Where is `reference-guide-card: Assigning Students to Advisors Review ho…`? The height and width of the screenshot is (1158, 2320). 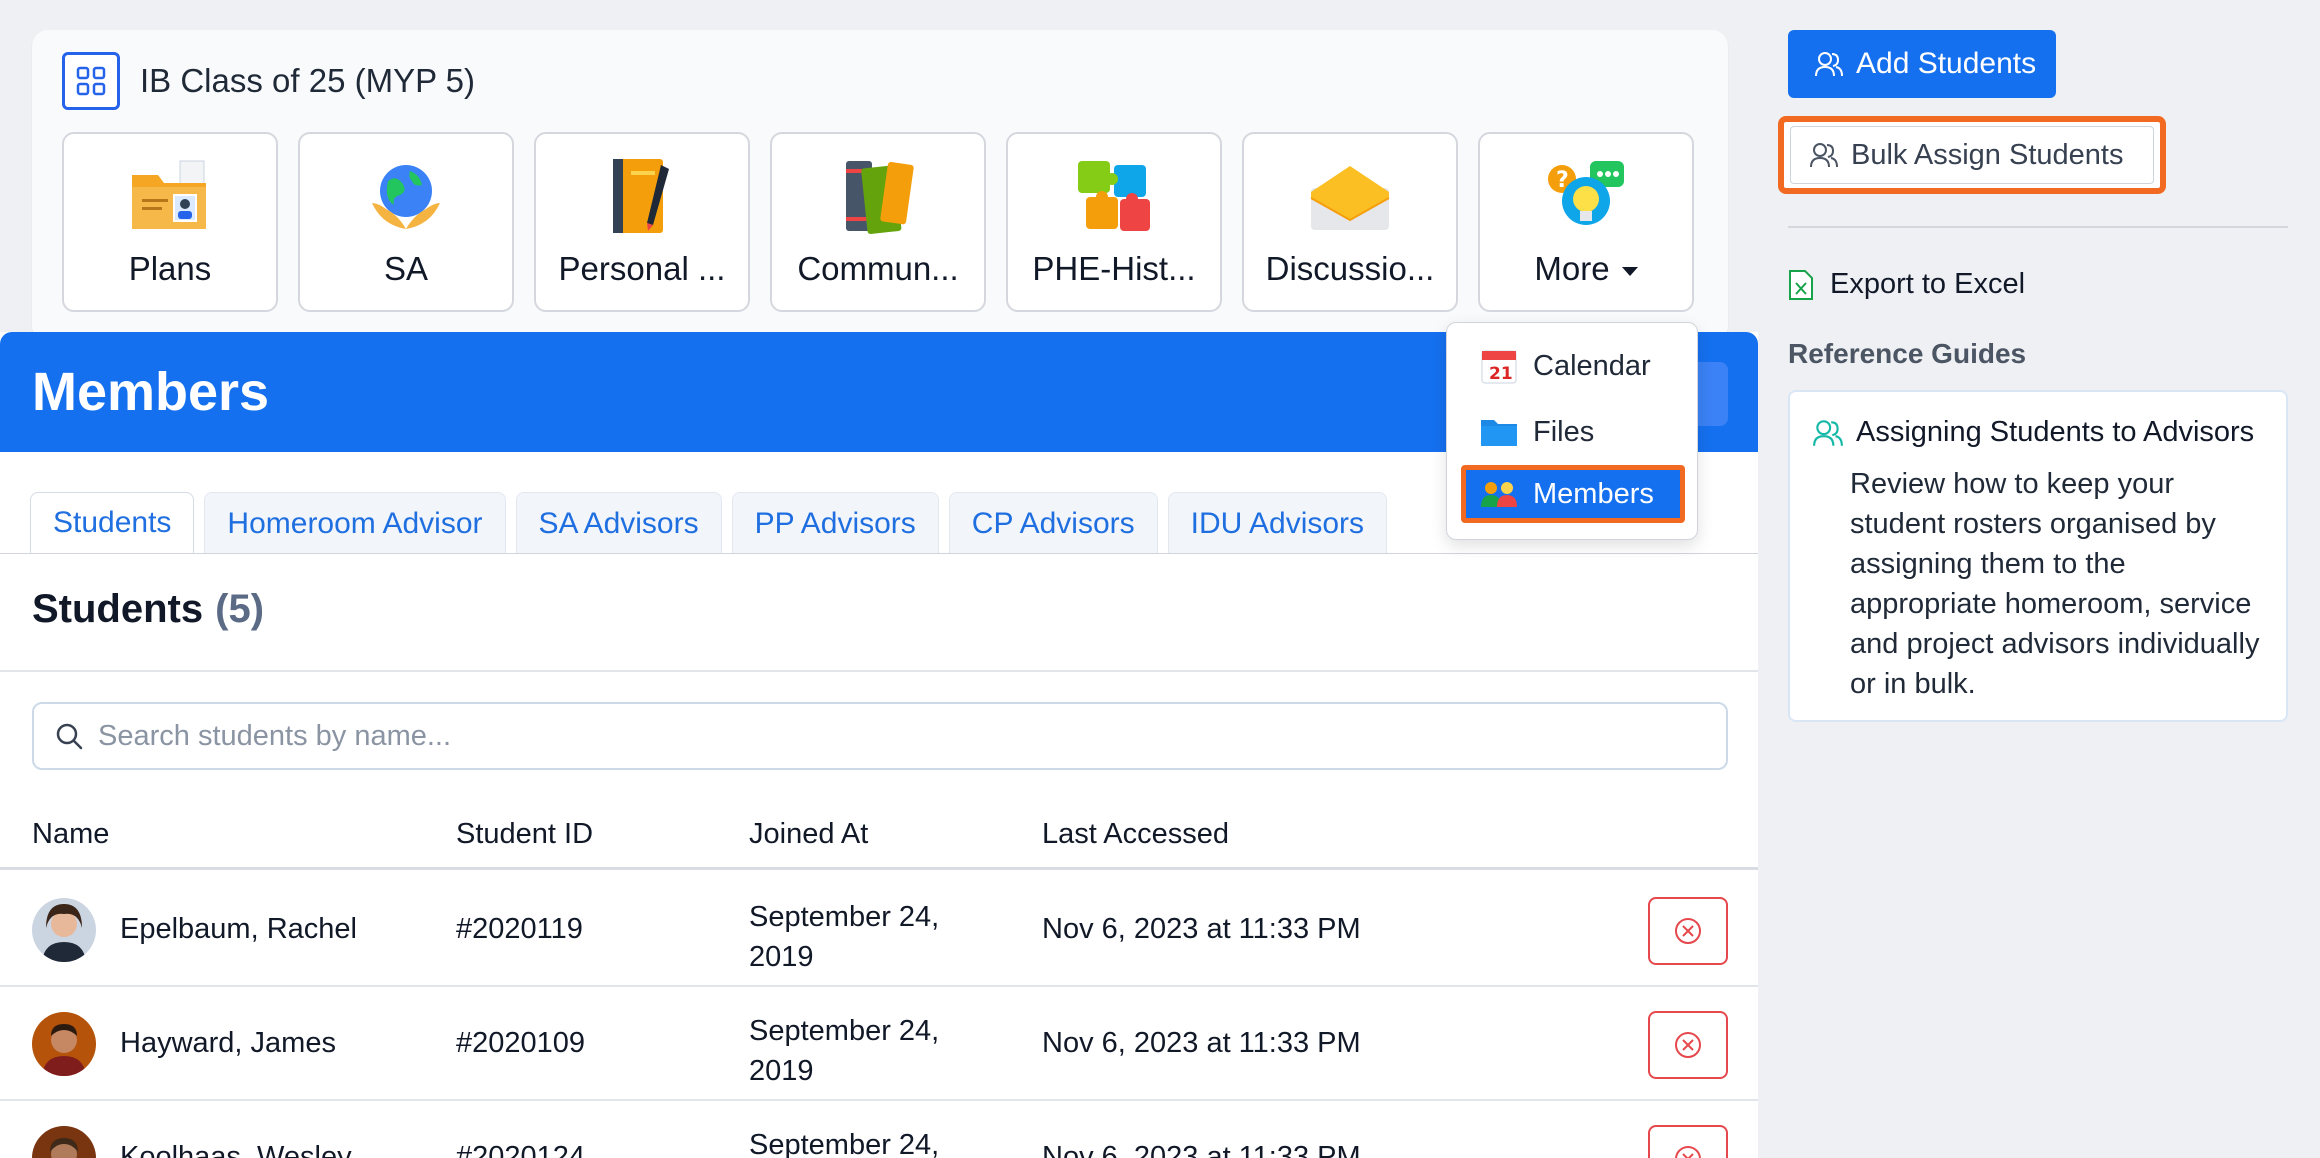
reference-guide-card: Assigning Students to Advisors Review ho… is located at coordinates (2038, 556).